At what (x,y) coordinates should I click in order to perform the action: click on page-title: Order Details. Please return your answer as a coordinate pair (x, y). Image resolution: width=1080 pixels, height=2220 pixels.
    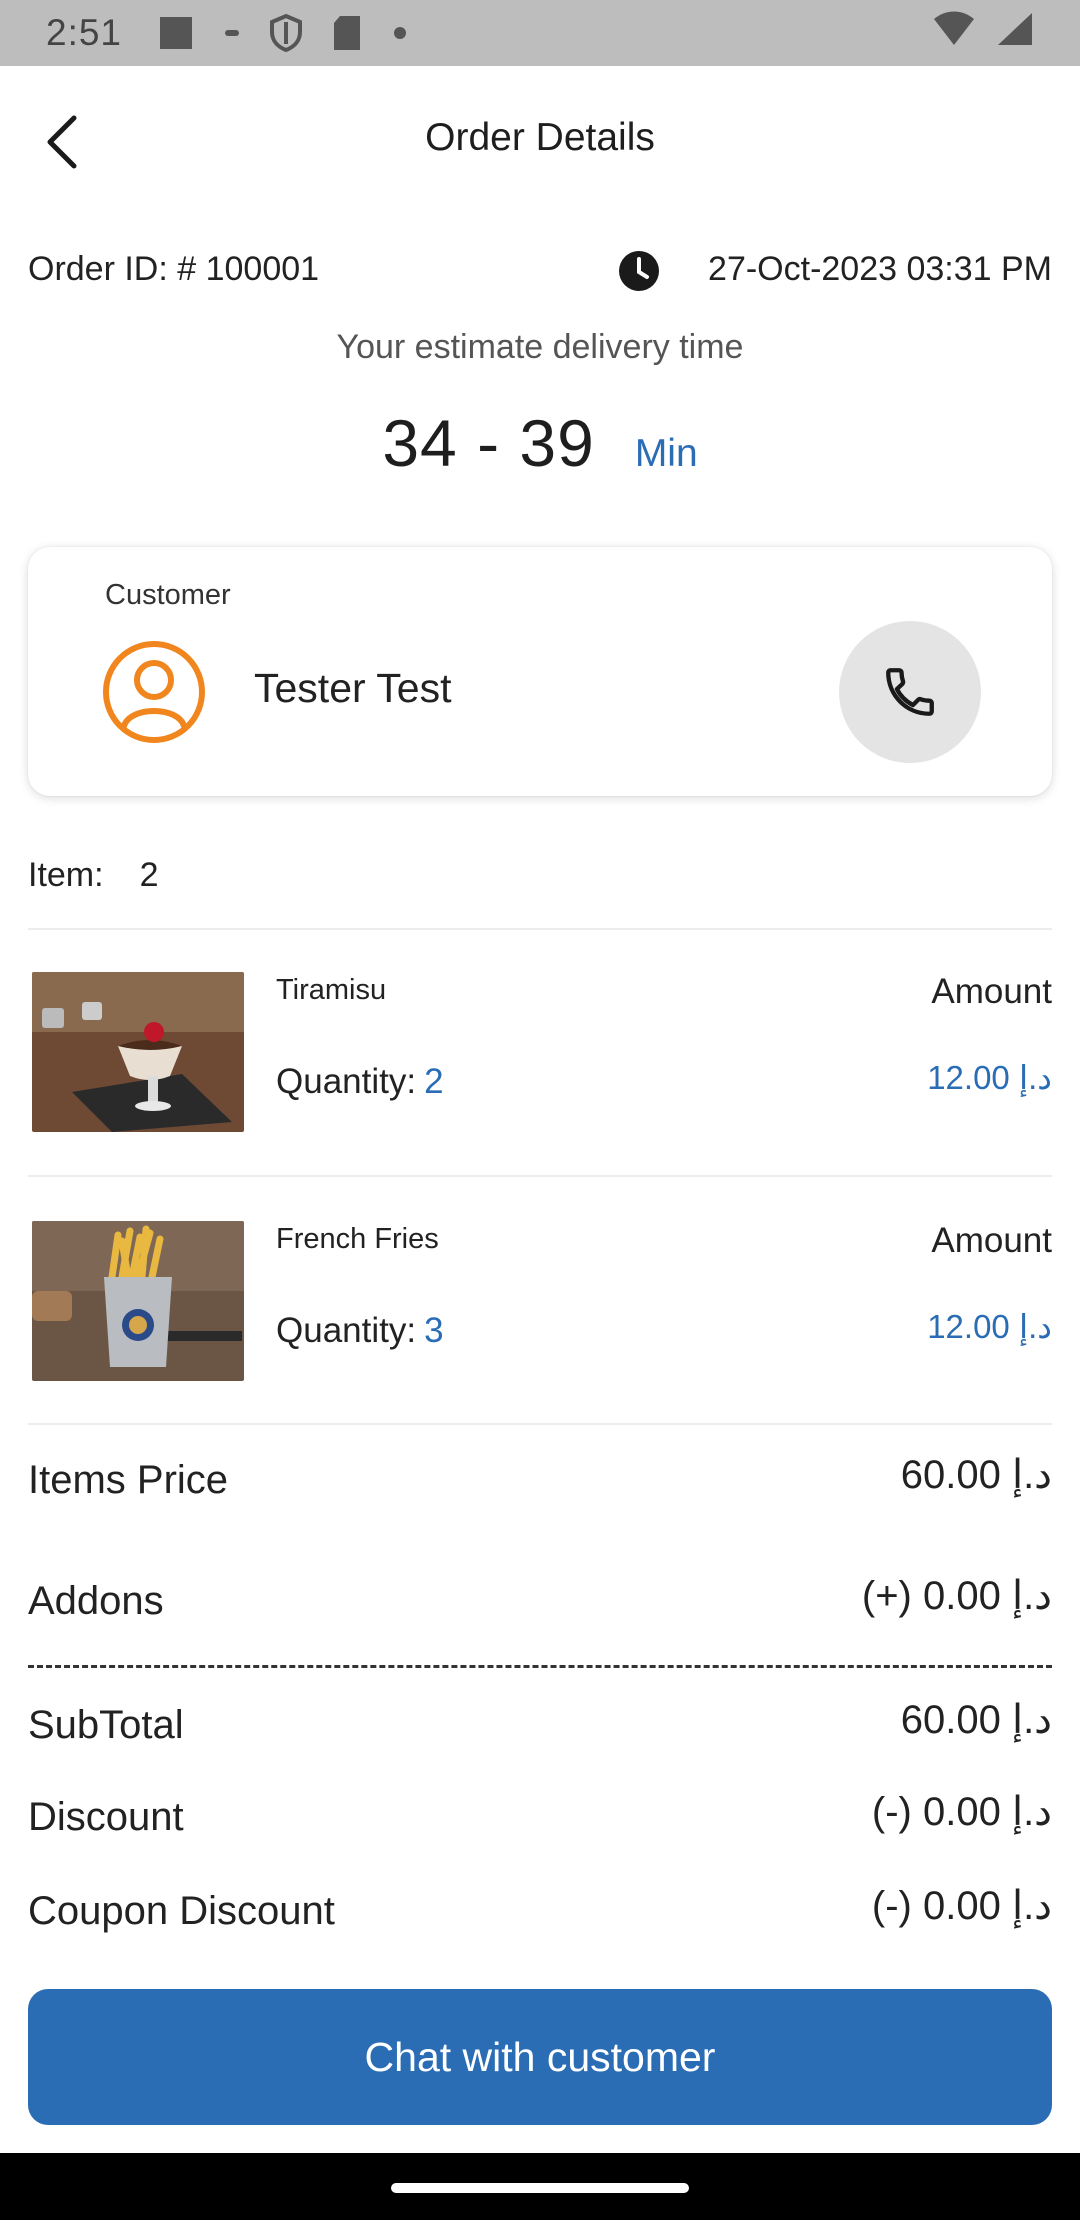
    Looking at the image, I should click on (540, 137).